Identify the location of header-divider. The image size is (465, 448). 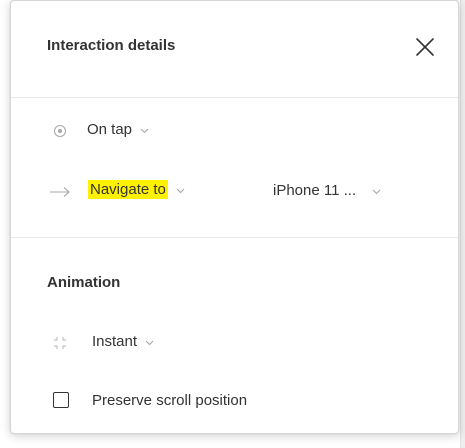
(234, 97).